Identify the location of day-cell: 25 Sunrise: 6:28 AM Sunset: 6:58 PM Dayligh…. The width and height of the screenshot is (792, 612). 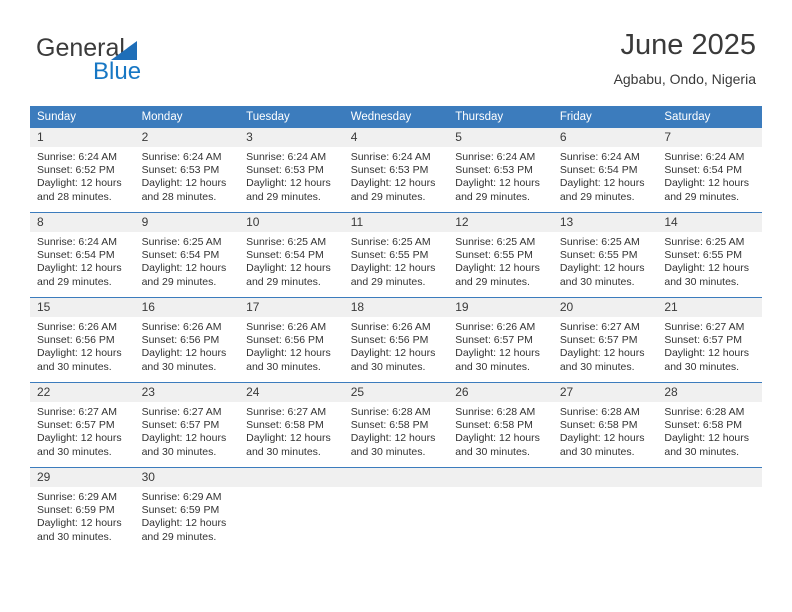
(396, 425).